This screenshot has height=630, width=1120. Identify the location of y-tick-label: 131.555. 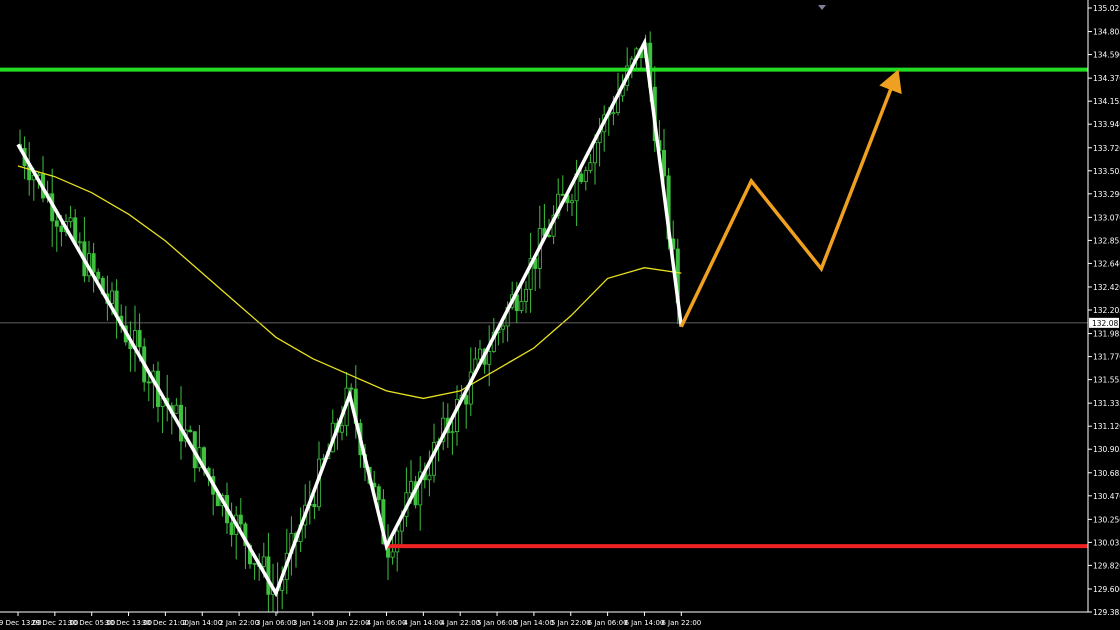
(1106, 380).